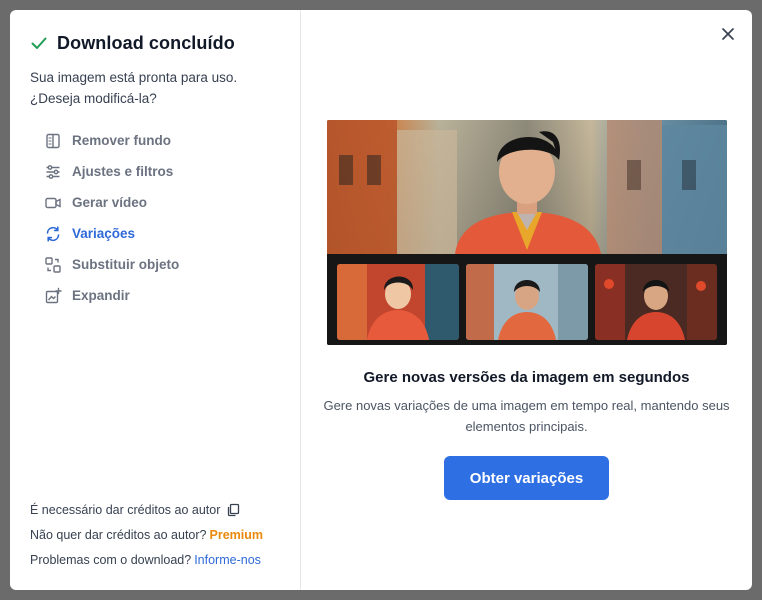  I want to click on premium-row: Não quer dar créditos ao autor? Premium, so click(146, 534).